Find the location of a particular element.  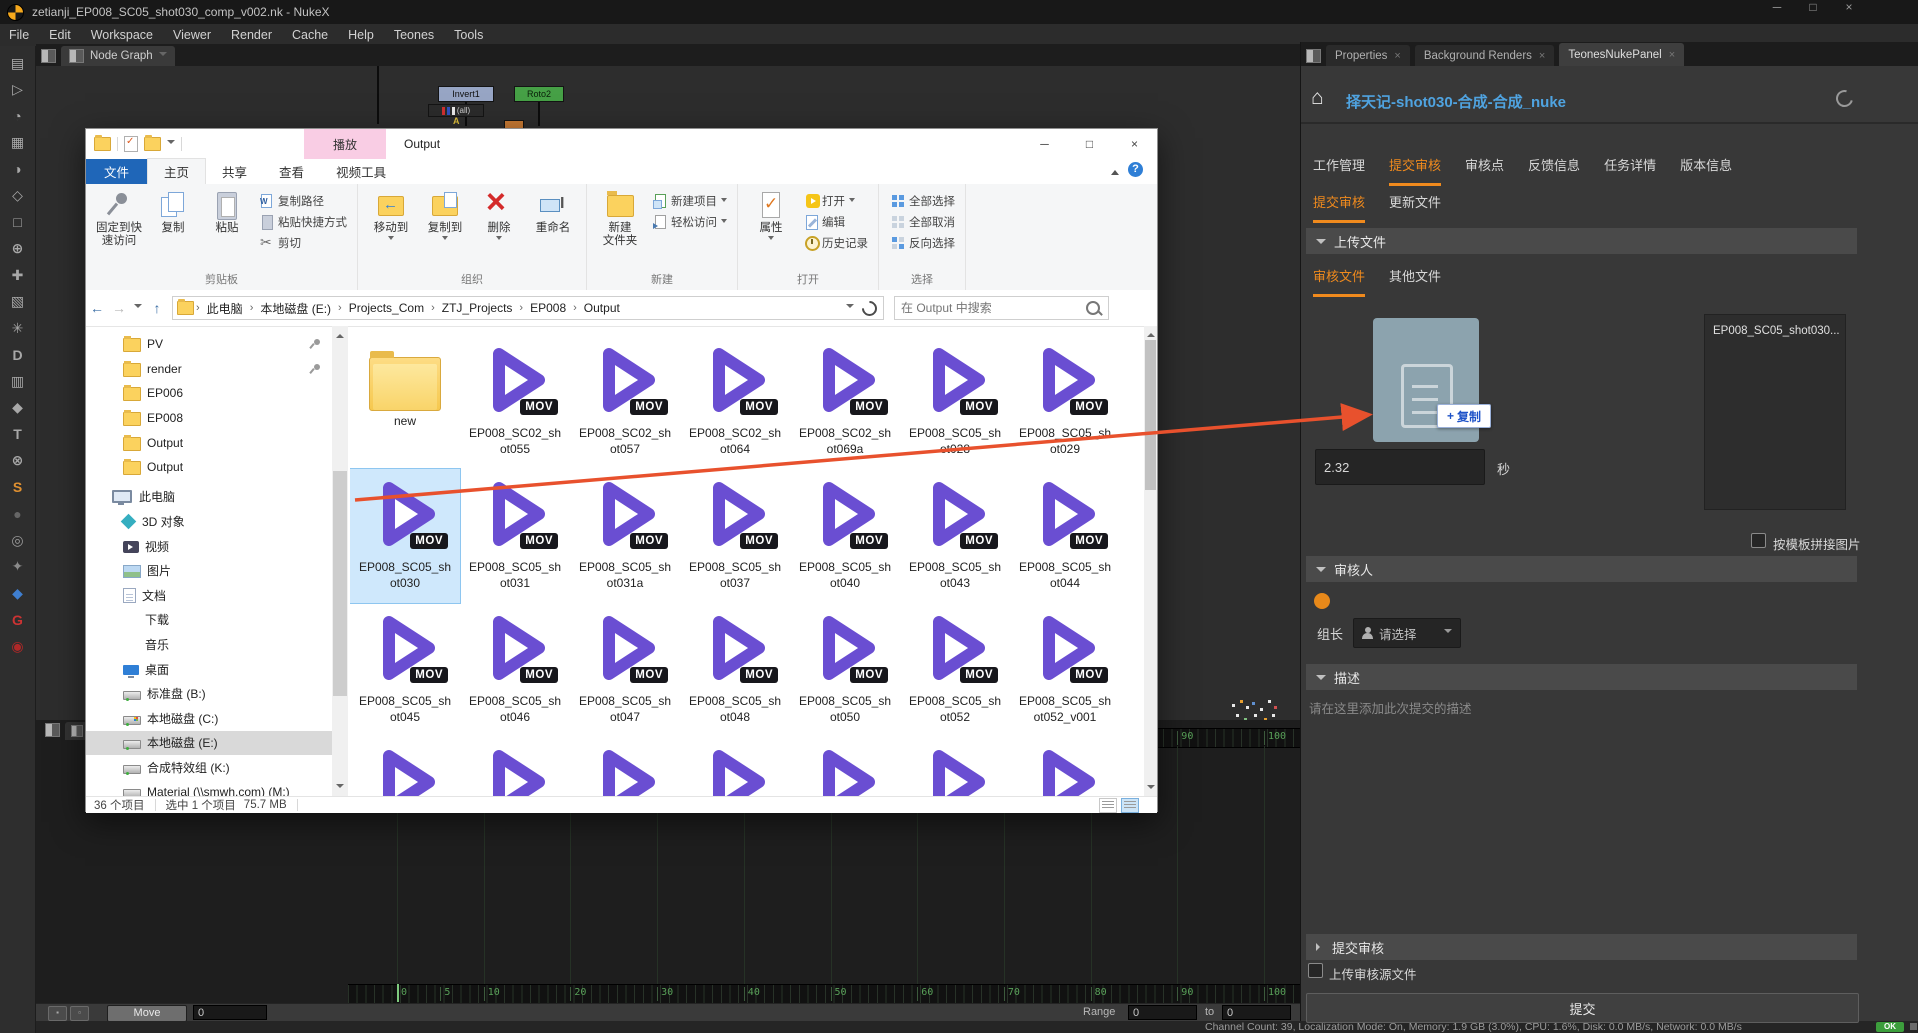

description-section-header: 描述 is located at coordinates (1581, 677).